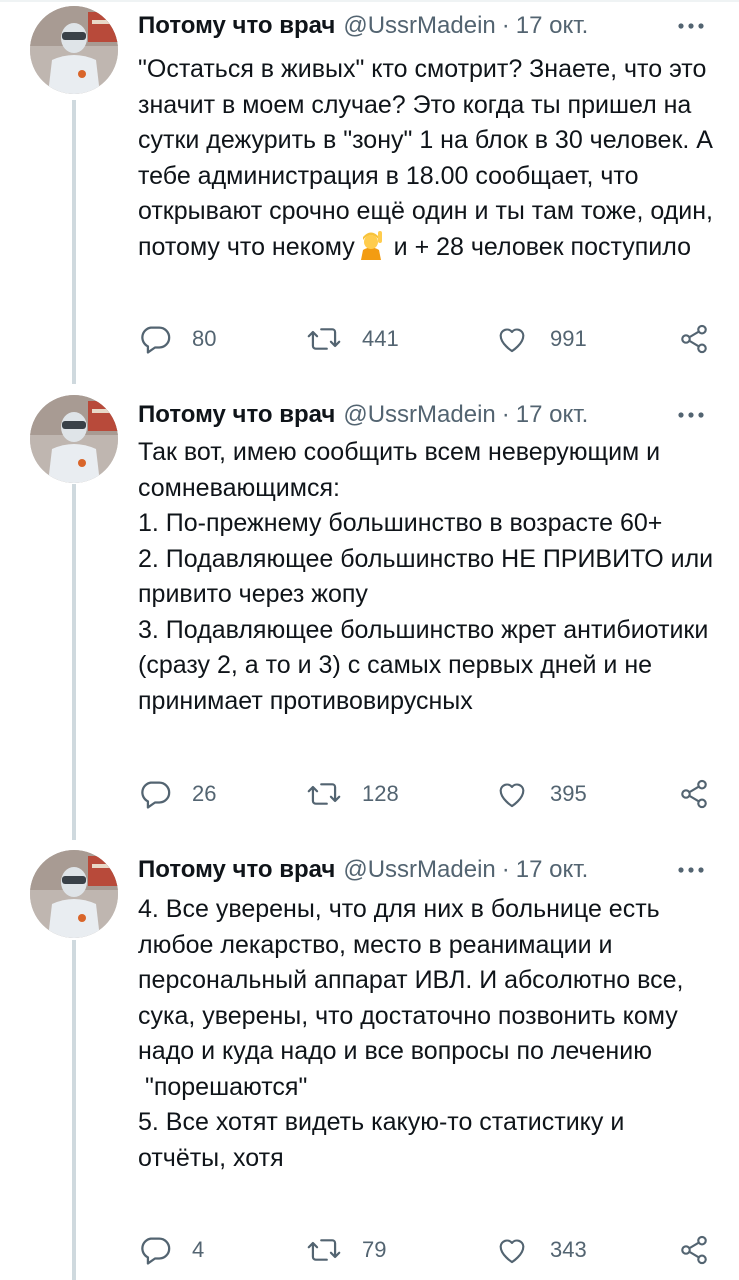 This screenshot has height=1280, width=739. Describe the element at coordinates (374, 1249) in the screenshot. I see `retweet-count: 79` at that location.